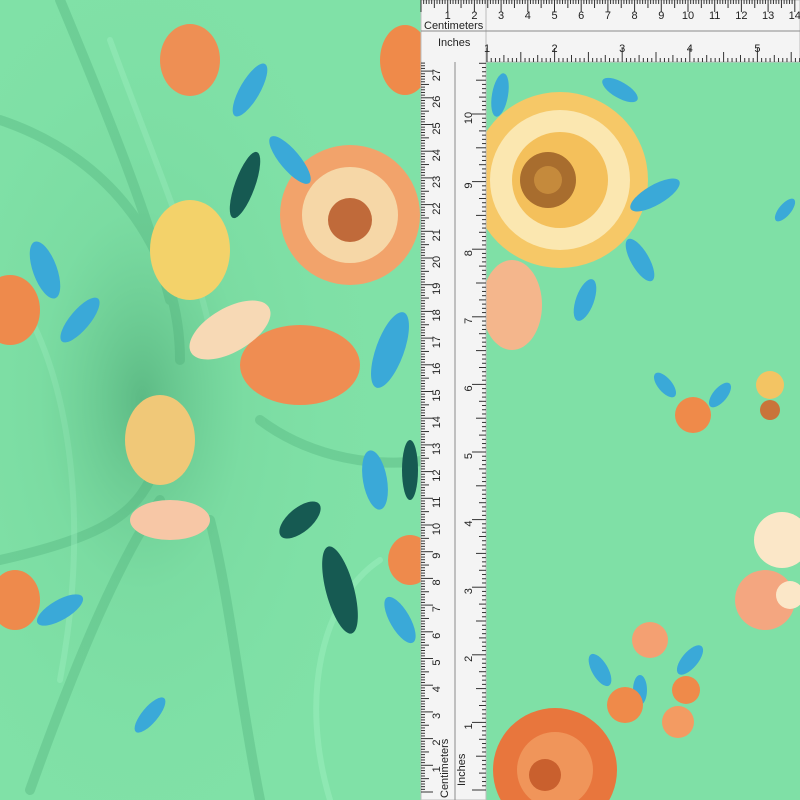 Image resolution: width=800 pixels, height=800 pixels. I want to click on cm-tick-label: 18, so click(437, 315).